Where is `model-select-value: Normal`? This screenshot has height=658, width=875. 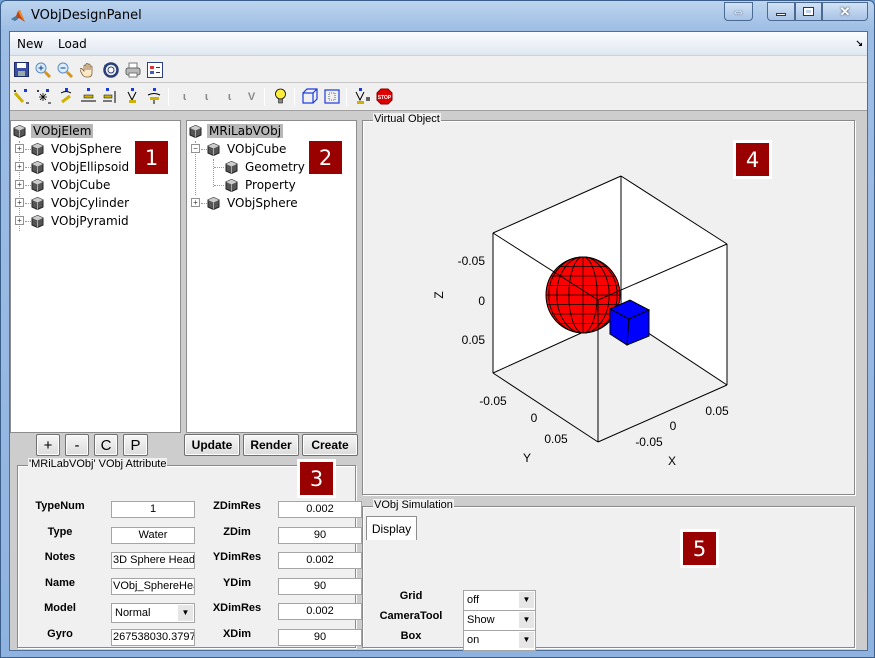 model-select-value: Normal is located at coordinates (133, 613).